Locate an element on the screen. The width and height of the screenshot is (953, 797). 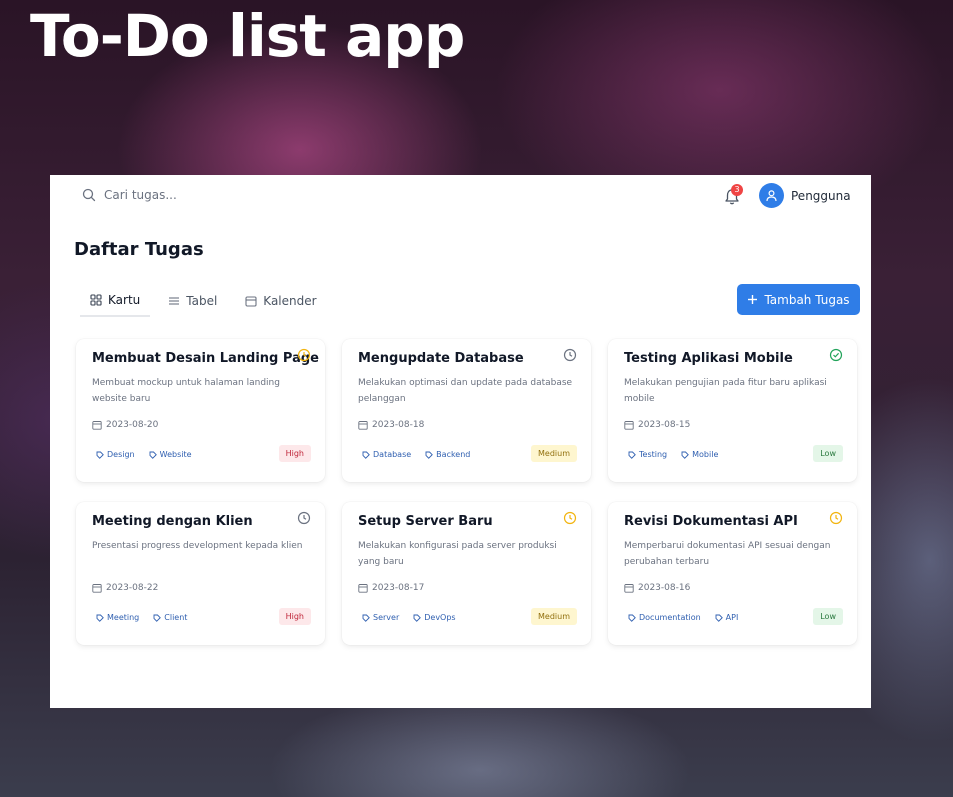
task-title: Membuat Desain Landing Page is located at coordinates (205, 358).